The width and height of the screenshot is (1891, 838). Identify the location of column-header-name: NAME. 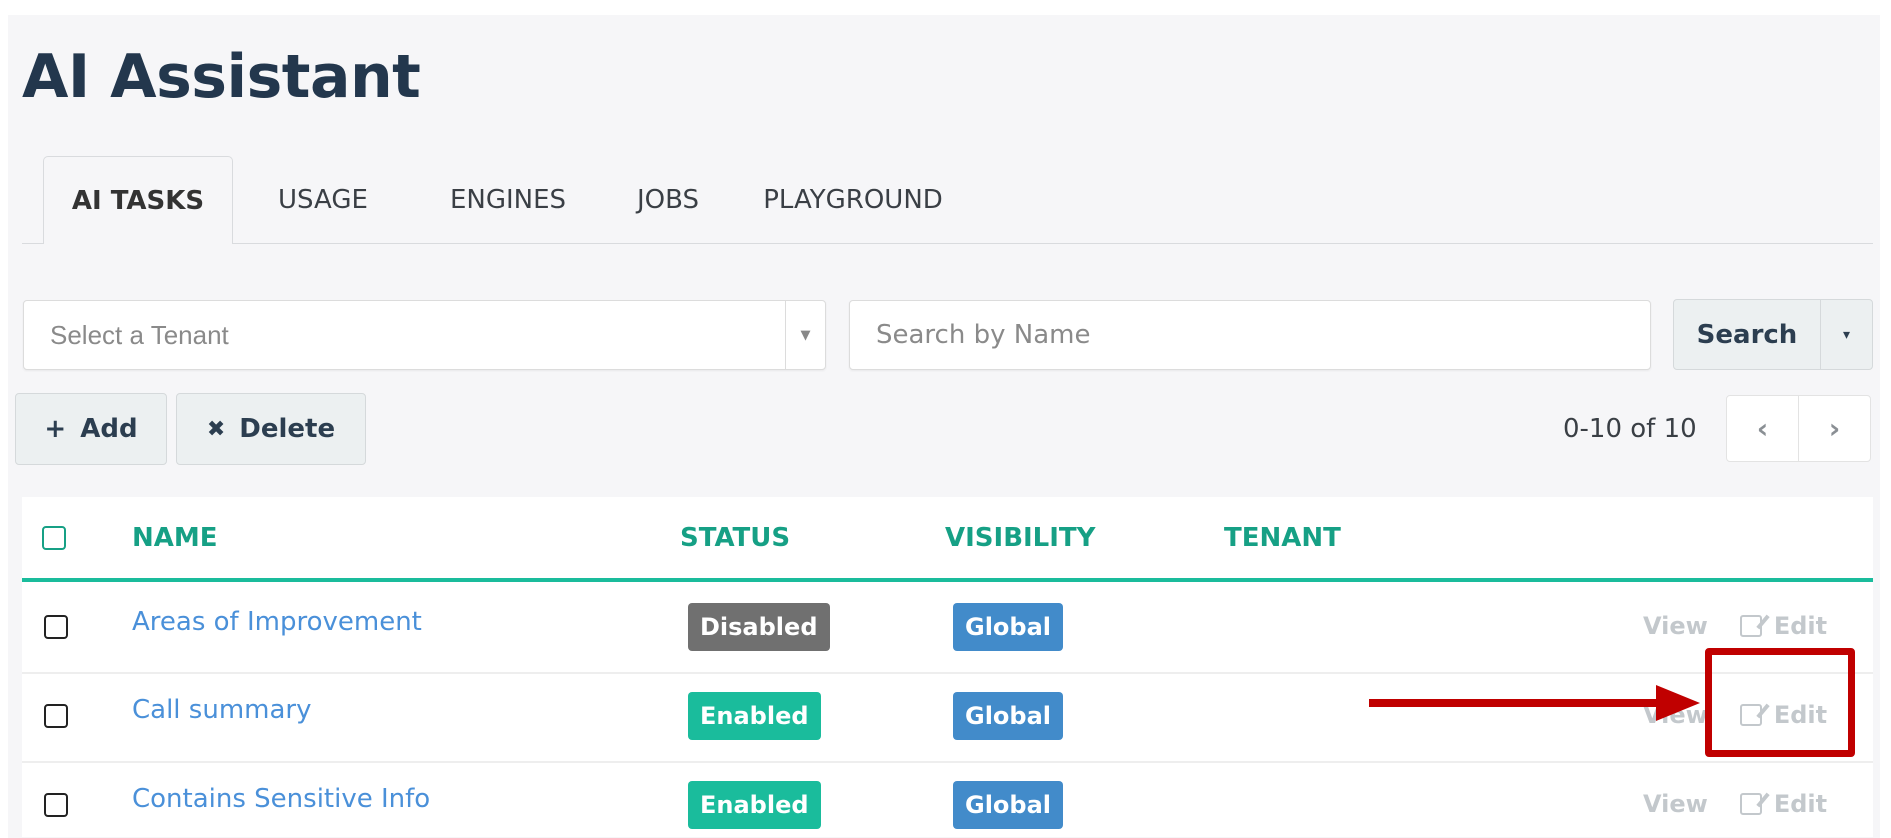
(175, 538).